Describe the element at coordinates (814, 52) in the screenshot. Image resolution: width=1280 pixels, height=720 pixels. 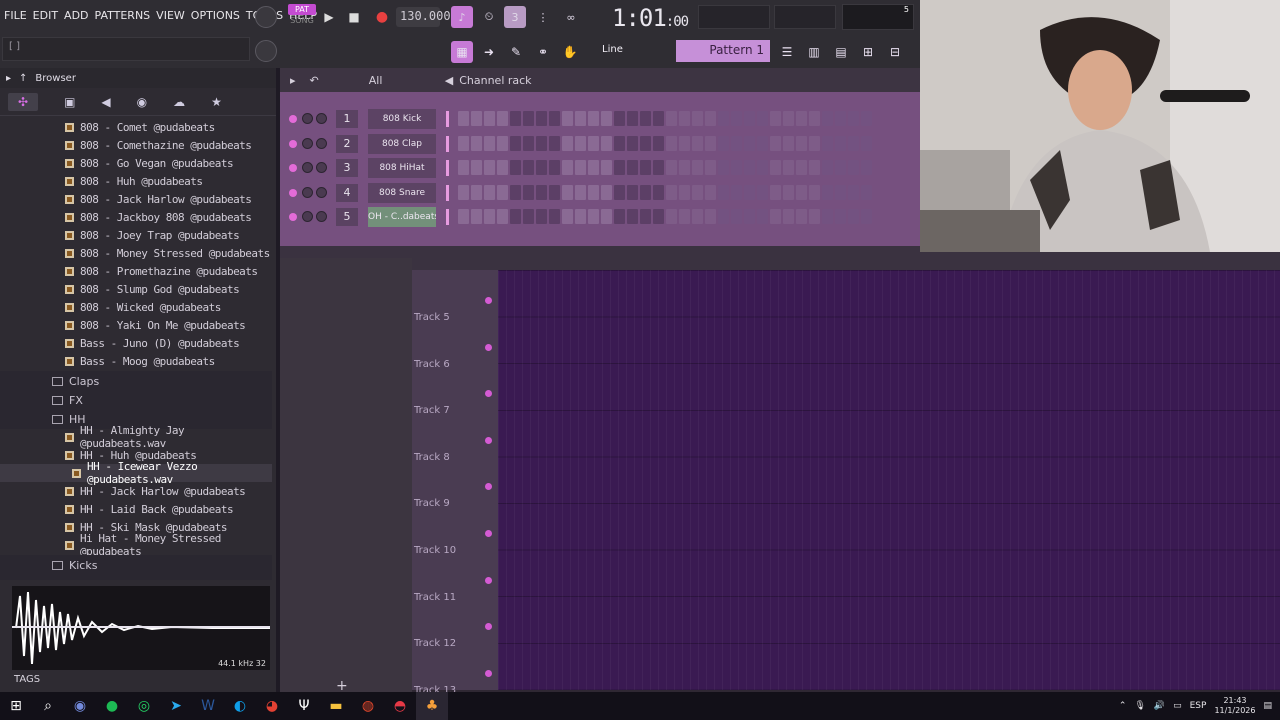
I see `piano-roll-icon: ▥` at that location.